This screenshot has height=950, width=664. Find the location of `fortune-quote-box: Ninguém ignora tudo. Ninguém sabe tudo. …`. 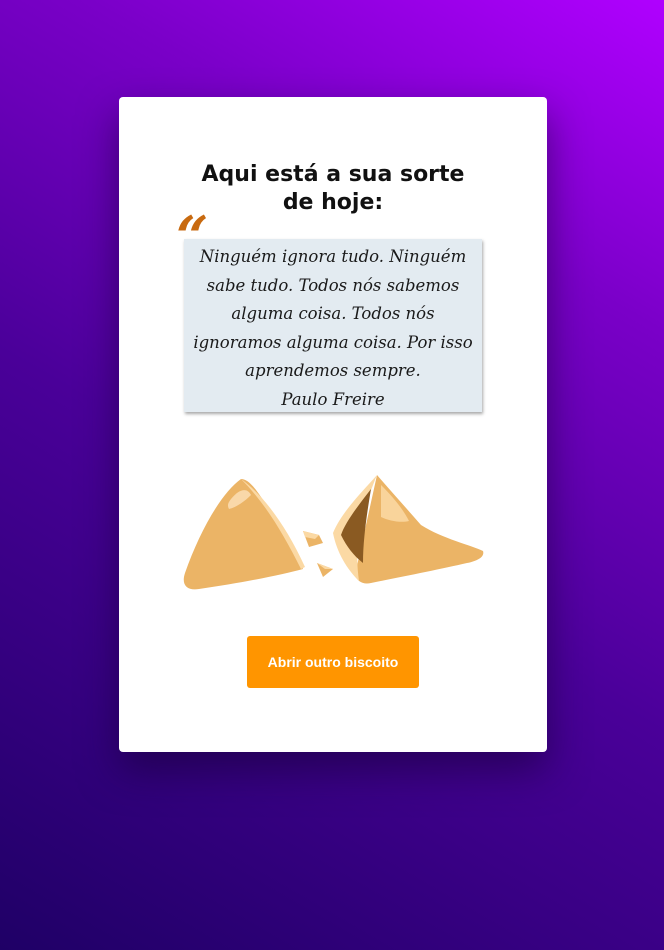

fortune-quote-box: Ninguém ignora tudo. Ninguém sabe tudo. … is located at coordinates (333, 325).